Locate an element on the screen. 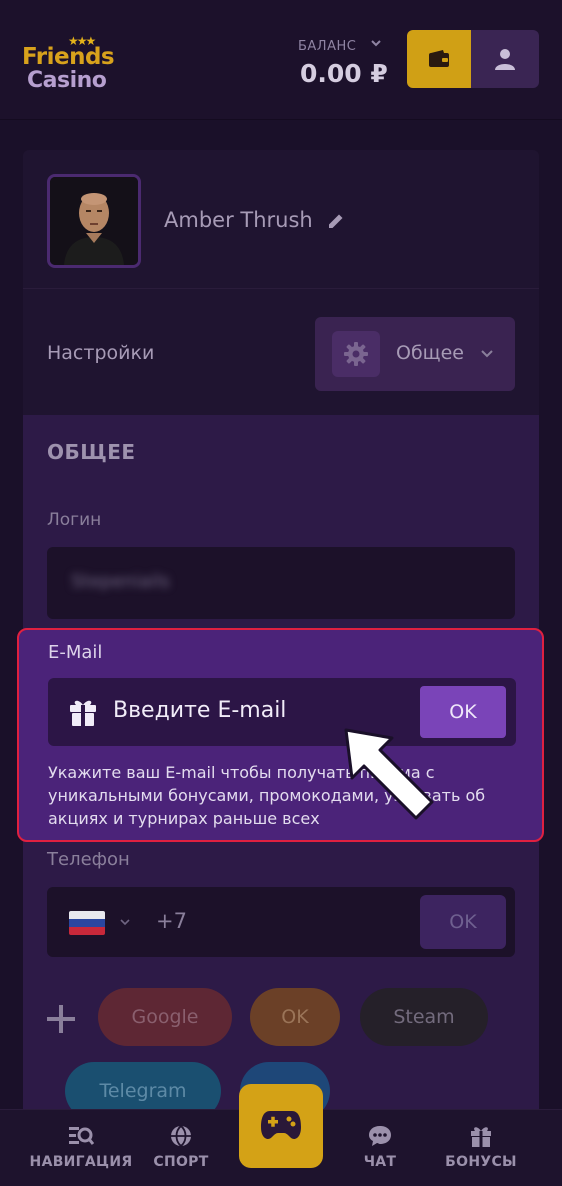  user-icon is located at coordinates (505, 59).